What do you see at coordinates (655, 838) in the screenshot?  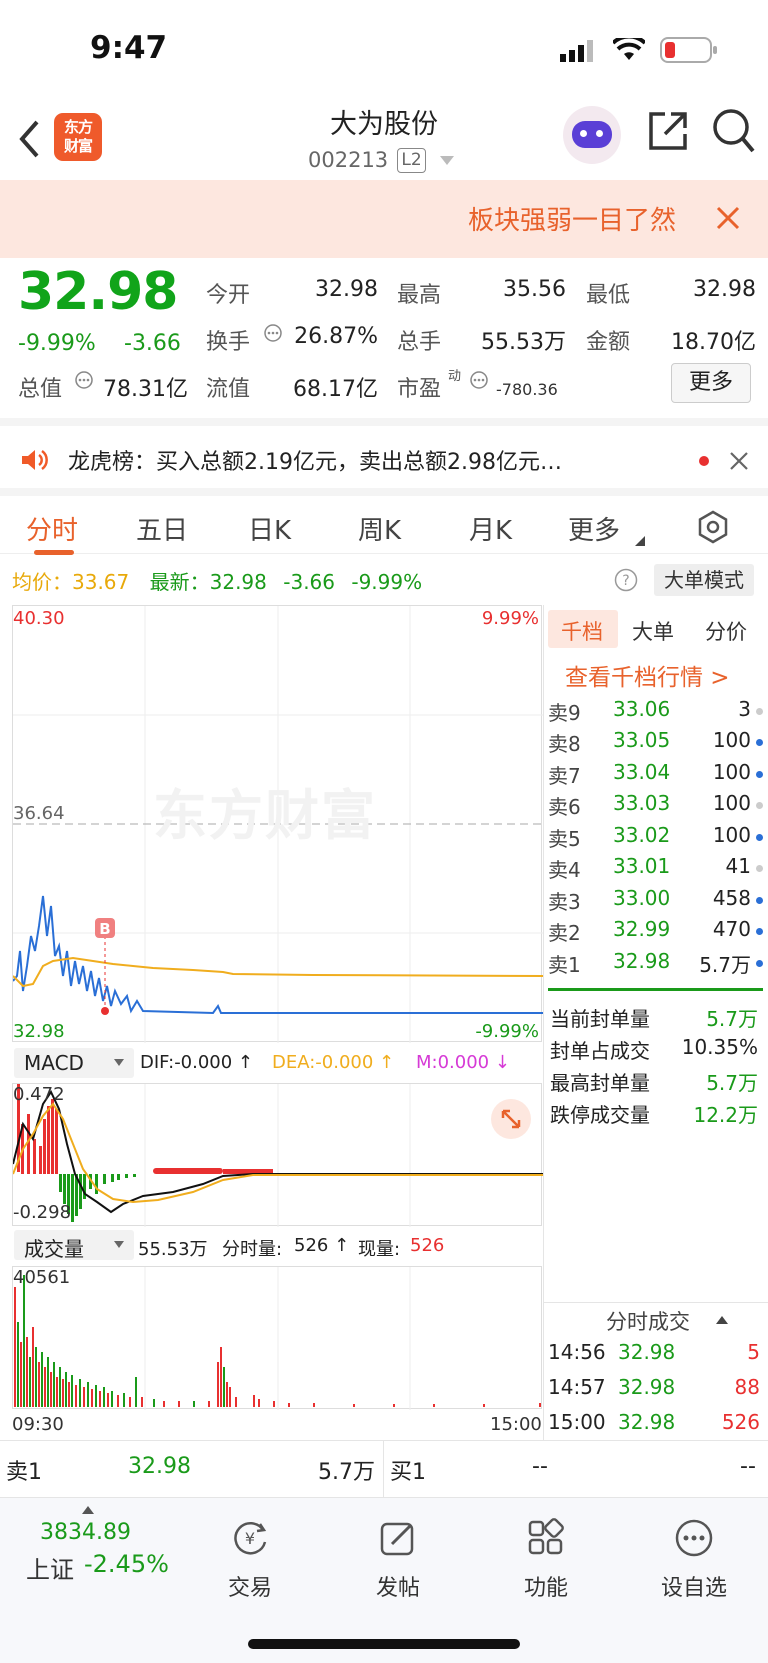 I see `order-book-row: 卖5 33.02 100` at bounding box center [655, 838].